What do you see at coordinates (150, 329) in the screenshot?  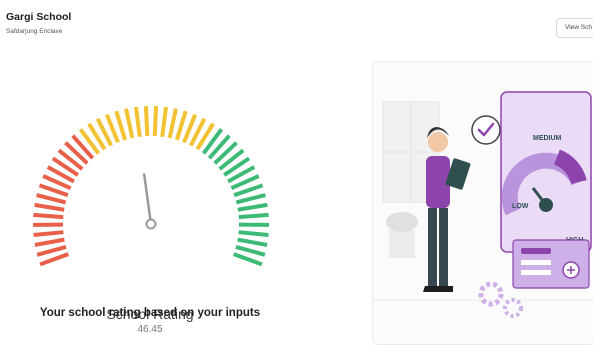 I see `rating-value: 46.45` at bounding box center [150, 329].